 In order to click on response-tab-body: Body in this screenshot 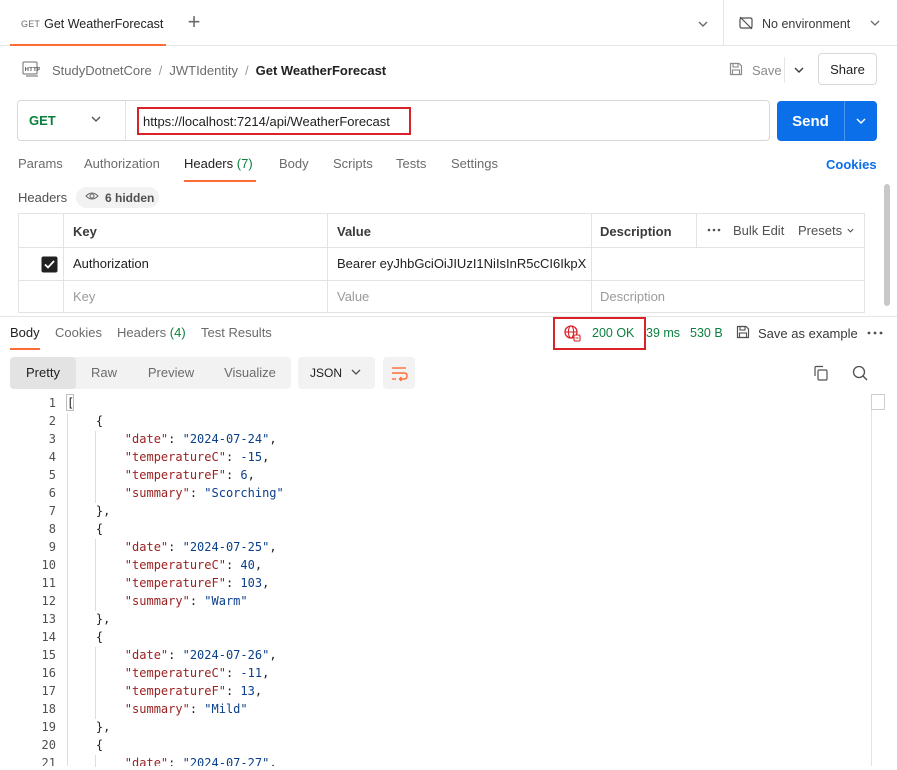, I will do `click(25, 336)`.